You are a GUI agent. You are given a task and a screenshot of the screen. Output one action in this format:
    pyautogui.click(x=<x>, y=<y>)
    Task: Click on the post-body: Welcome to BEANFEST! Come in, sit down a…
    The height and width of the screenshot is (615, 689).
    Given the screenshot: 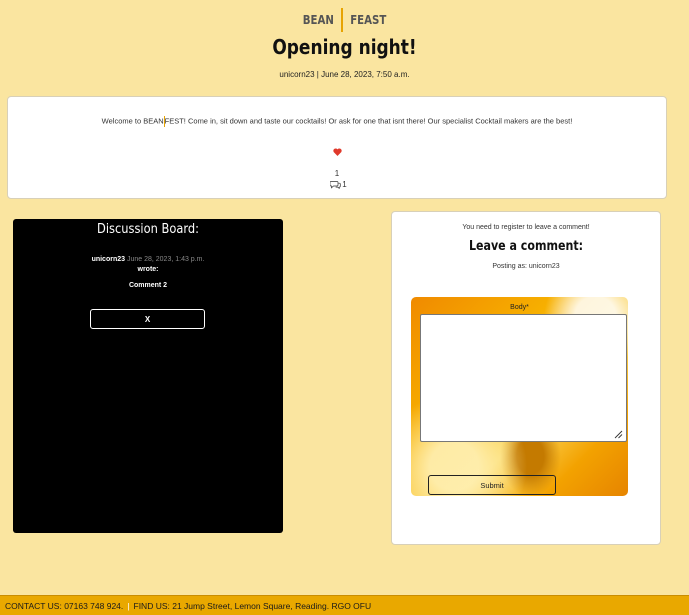 What is the action you would take?
    pyautogui.click(x=337, y=121)
    